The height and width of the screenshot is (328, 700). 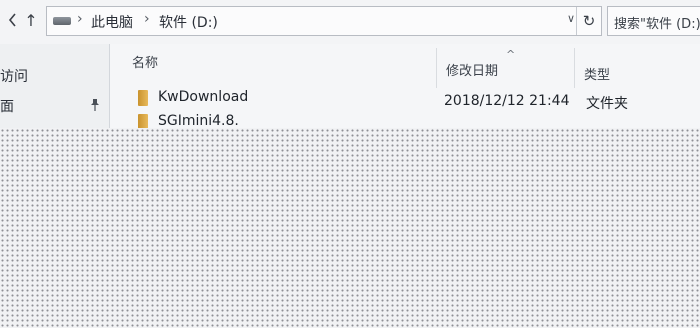 I want to click on file-type: 文件夹, so click(x=607, y=104).